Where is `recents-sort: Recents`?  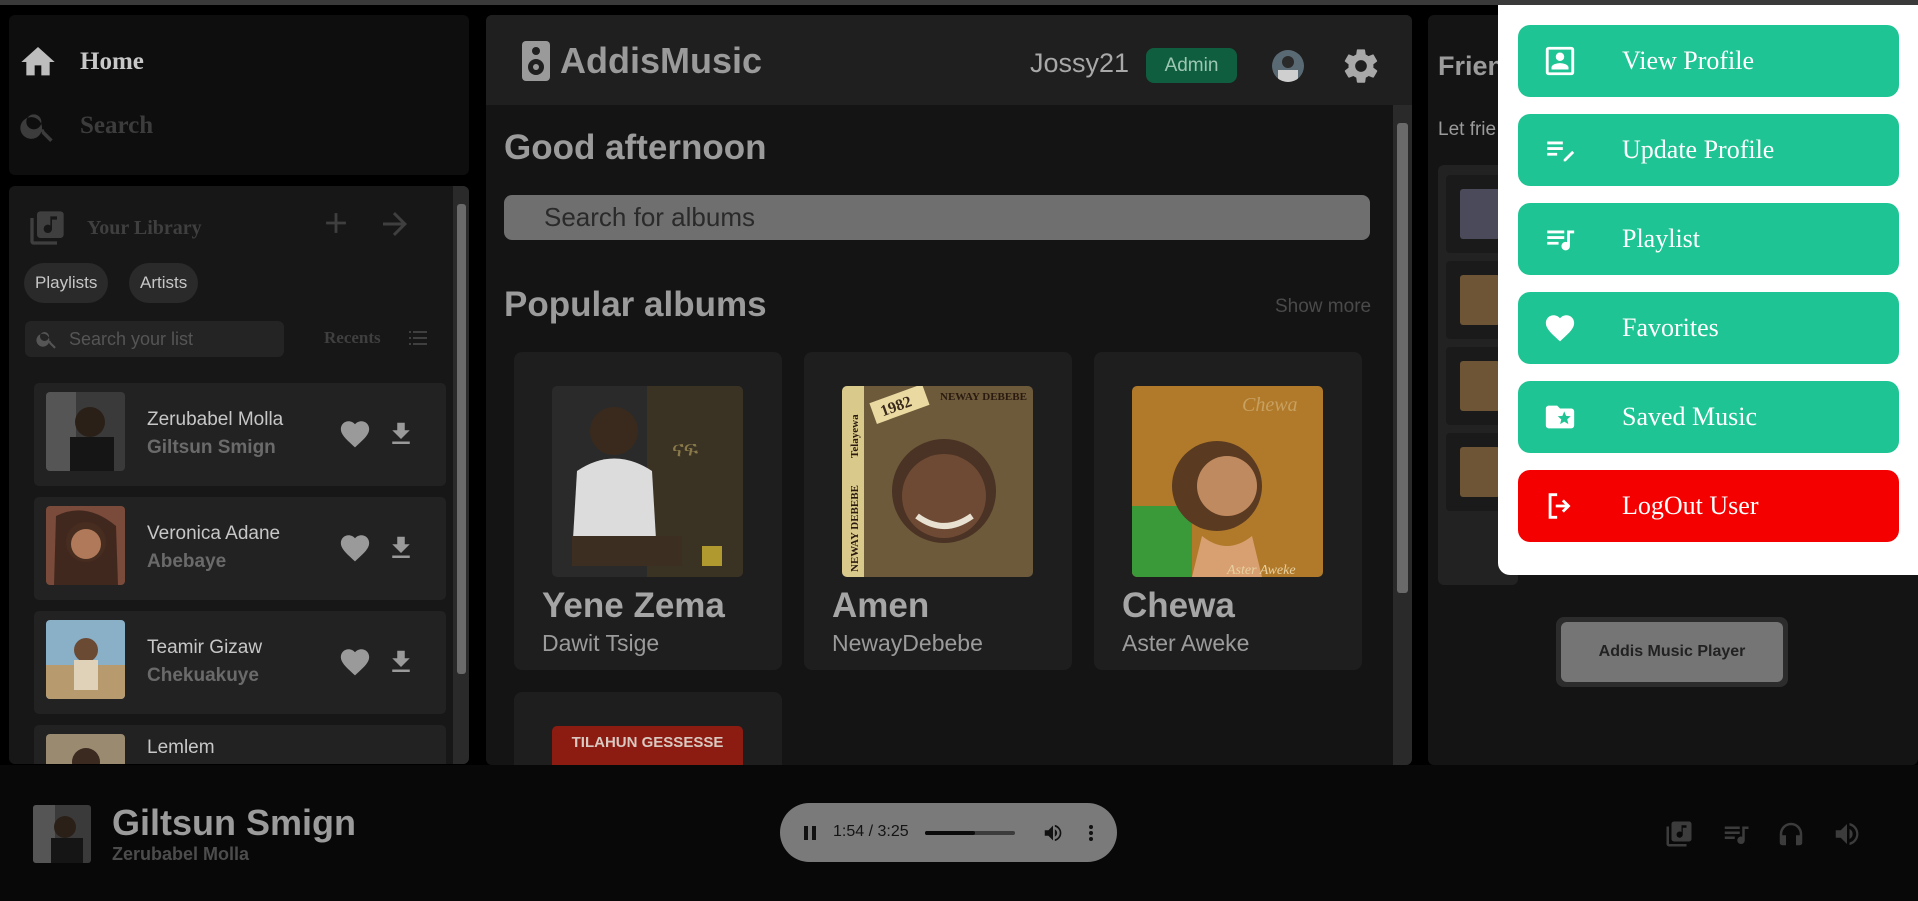 recents-sort: Recents is located at coordinates (352, 338).